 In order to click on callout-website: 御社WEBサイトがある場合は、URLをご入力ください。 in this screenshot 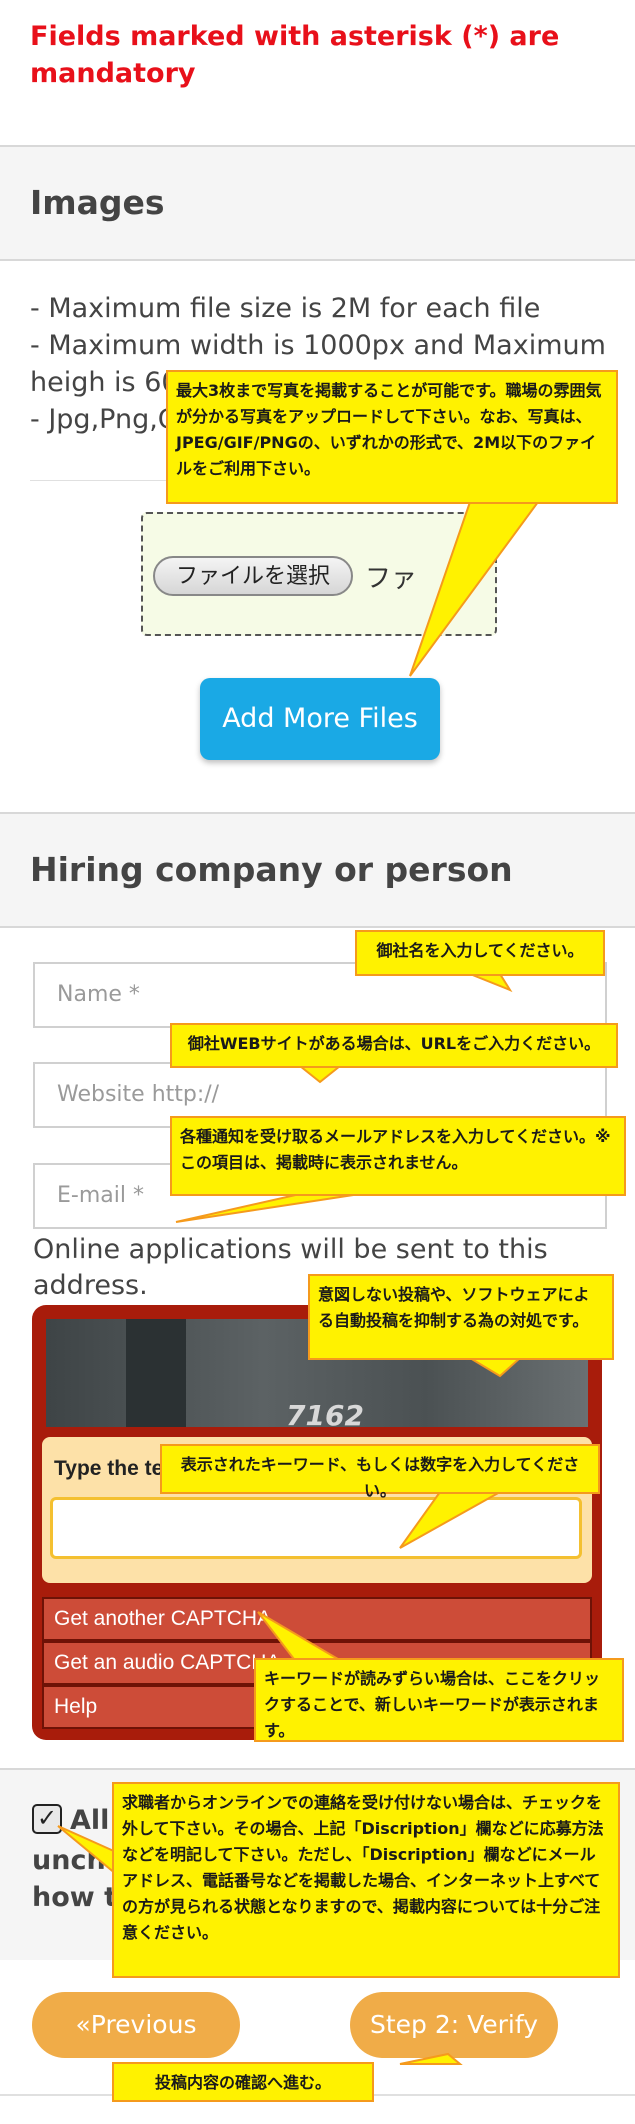, I will do `click(394, 1045)`.